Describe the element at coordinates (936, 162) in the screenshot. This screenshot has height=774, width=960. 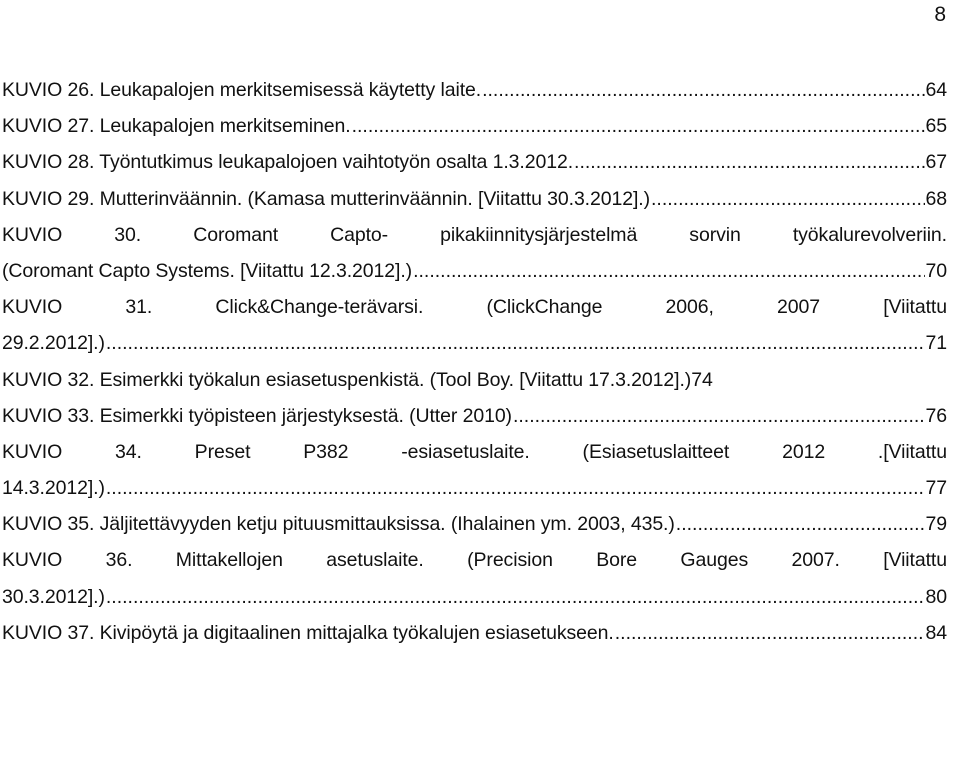
I see `toc-entry-page: 67` at that location.